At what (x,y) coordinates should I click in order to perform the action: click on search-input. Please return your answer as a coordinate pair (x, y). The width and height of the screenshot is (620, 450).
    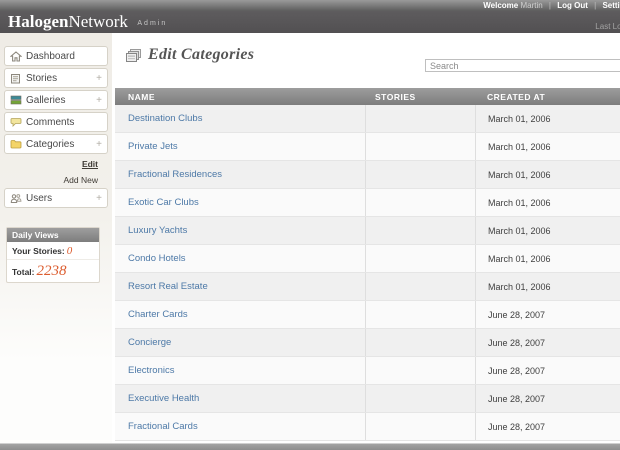
    Looking at the image, I should click on (522, 65).